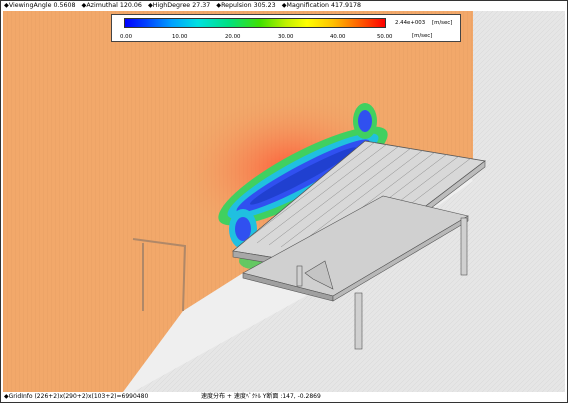  What do you see at coordinates (179, 5) in the screenshot?
I see `high-degree: ◆HighDegree 27.37` at bounding box center [179, 5].